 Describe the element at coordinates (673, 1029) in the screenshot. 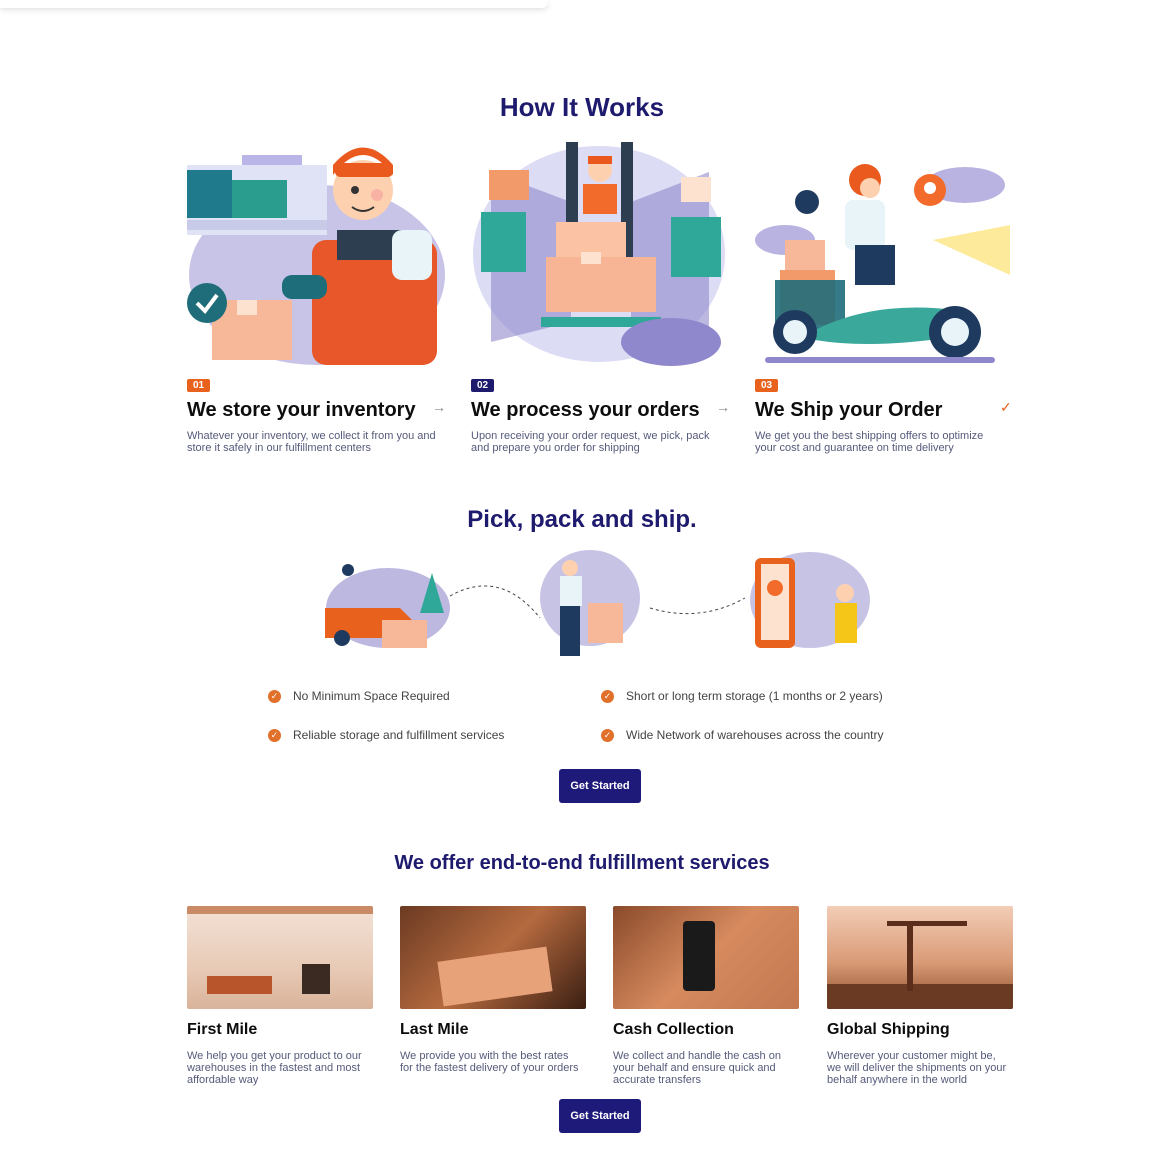

I see `service-title: Cash Collection` at that location.